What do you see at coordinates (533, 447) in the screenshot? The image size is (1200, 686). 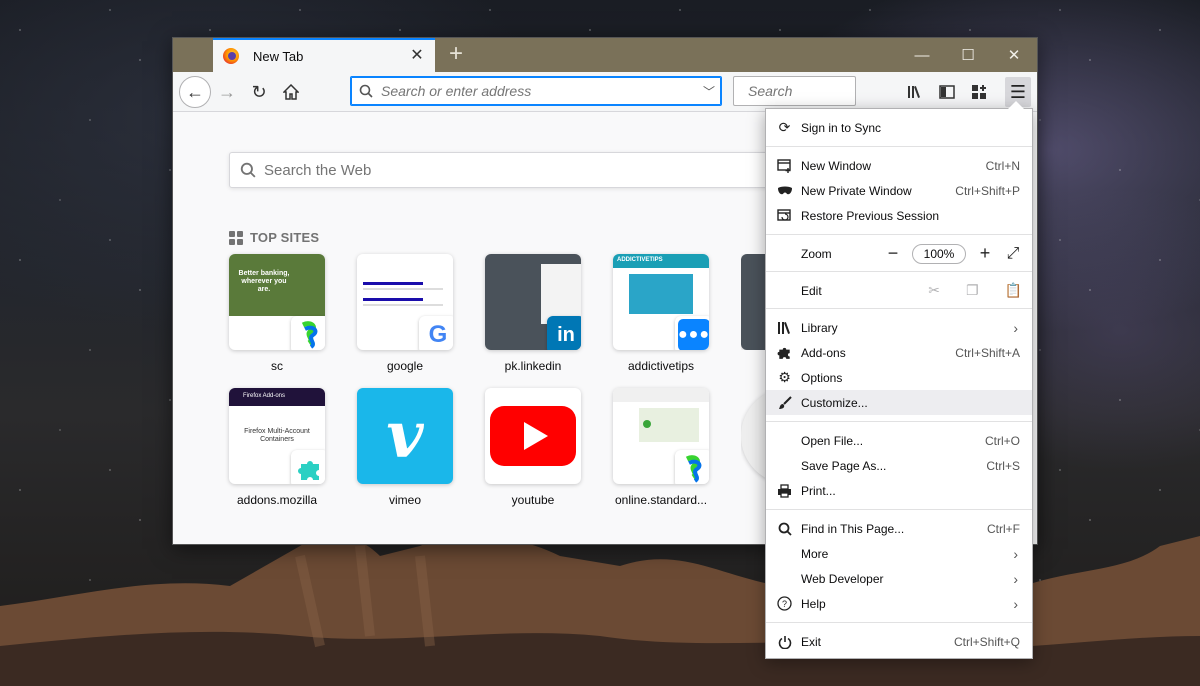 I see `top-site-youtube: youtube` at bounding box center [533, 447].